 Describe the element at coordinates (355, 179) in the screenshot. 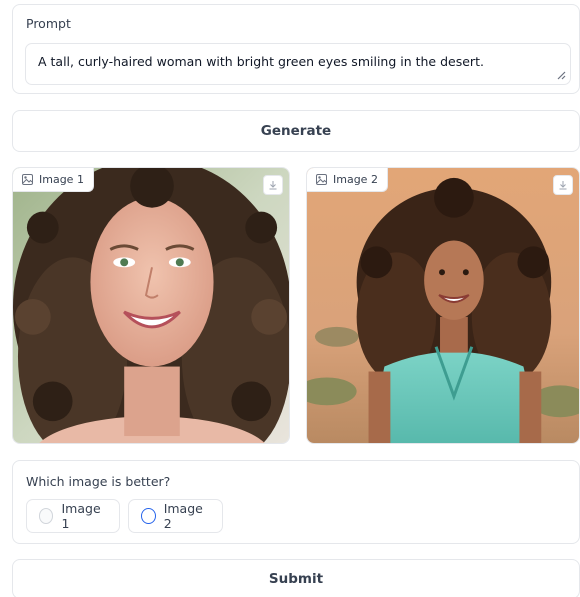

I see `image-label-text-2: Image 2` at that location.